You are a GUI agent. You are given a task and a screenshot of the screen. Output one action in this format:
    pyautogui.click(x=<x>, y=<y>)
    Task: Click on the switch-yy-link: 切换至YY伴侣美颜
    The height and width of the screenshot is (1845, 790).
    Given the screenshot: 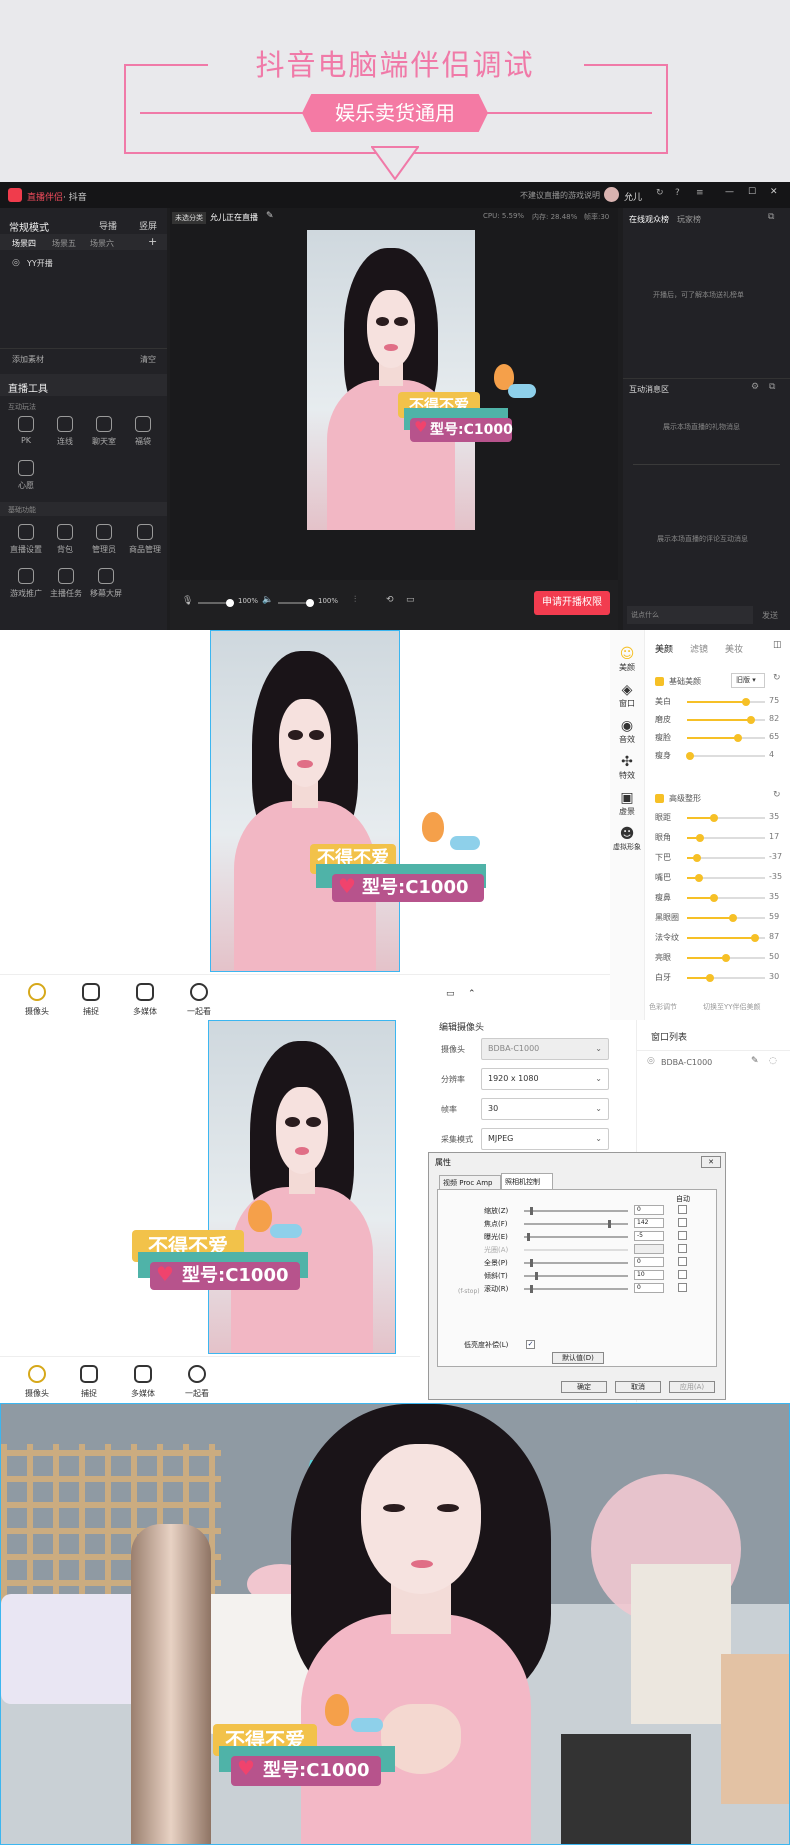 What is the action you would take?
    pyautogui.click(x=732, y=1007)
    